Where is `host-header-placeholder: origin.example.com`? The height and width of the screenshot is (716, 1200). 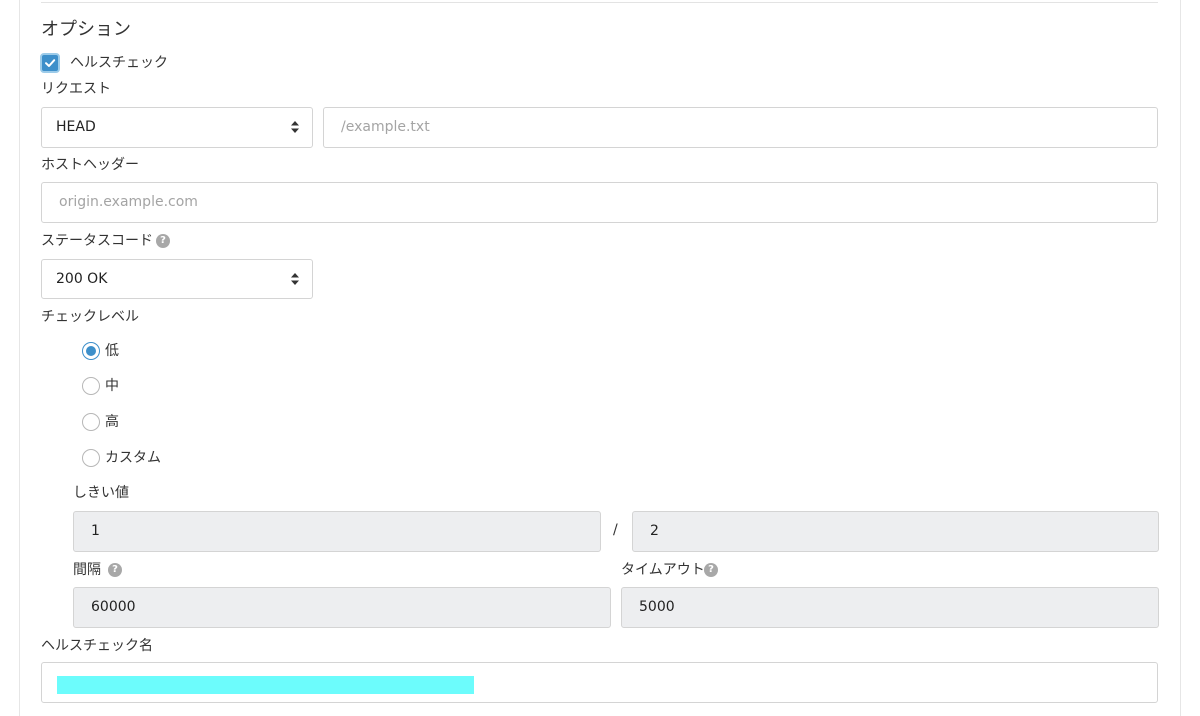 host-header-placeholder: origin.example.com is located at coordinates (128, 202).